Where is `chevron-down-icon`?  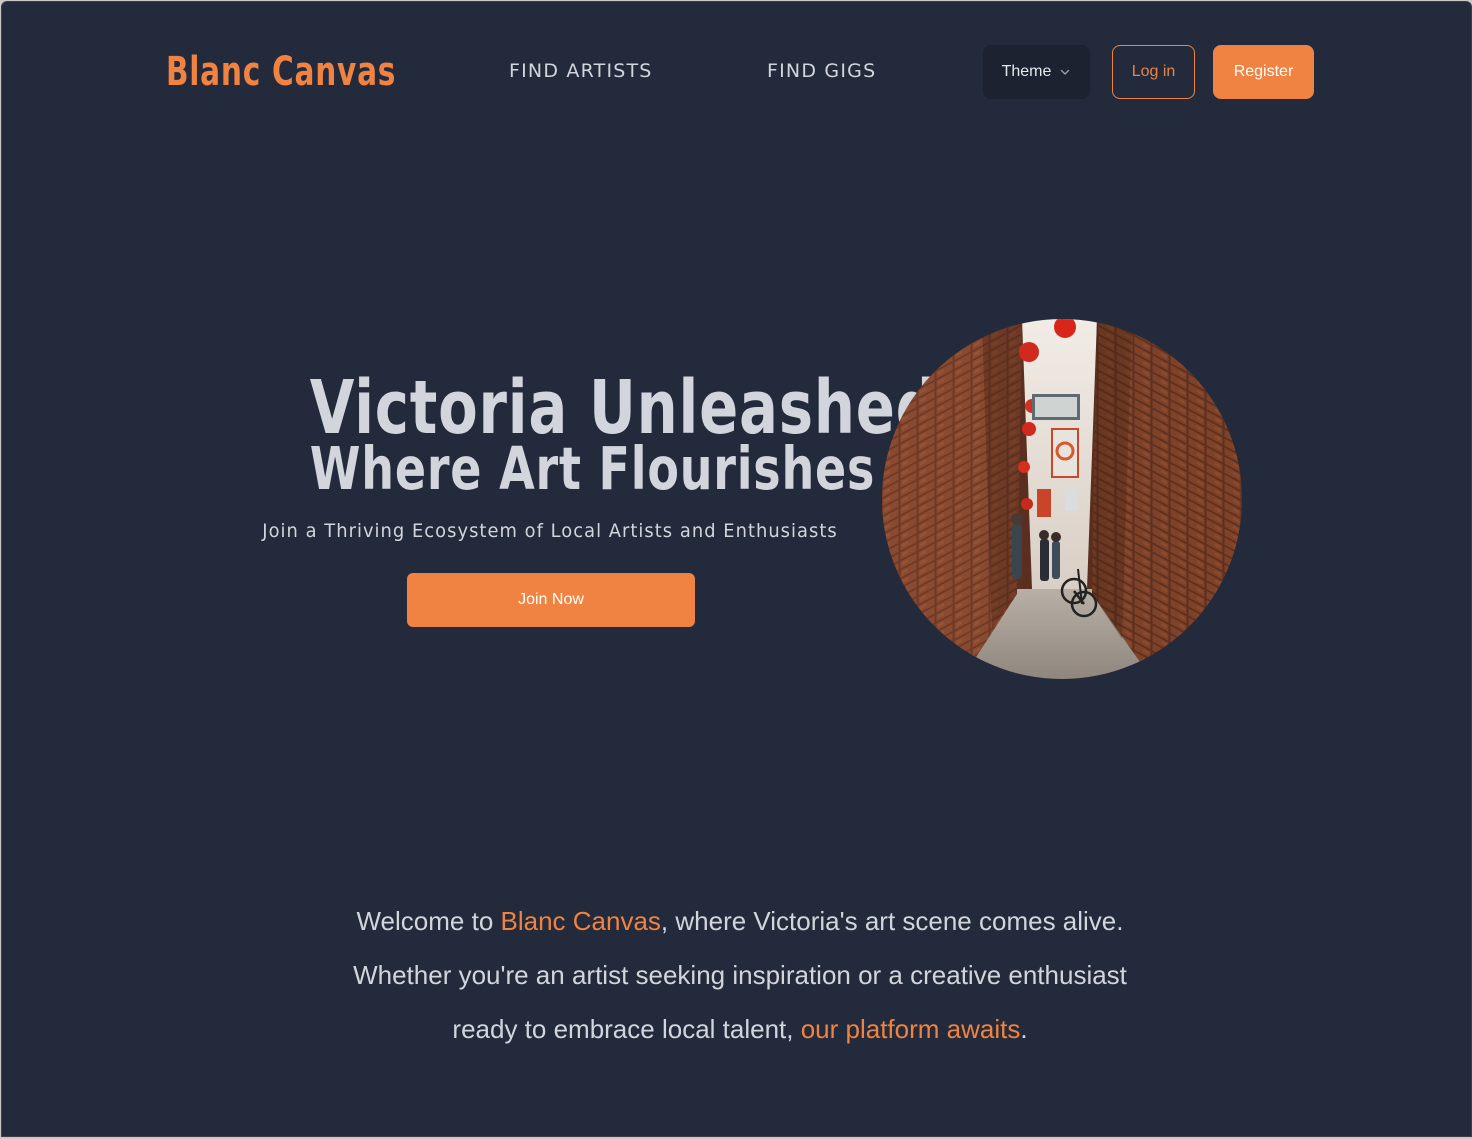
chevron-down-icon is located at coordinates (1065, 72).